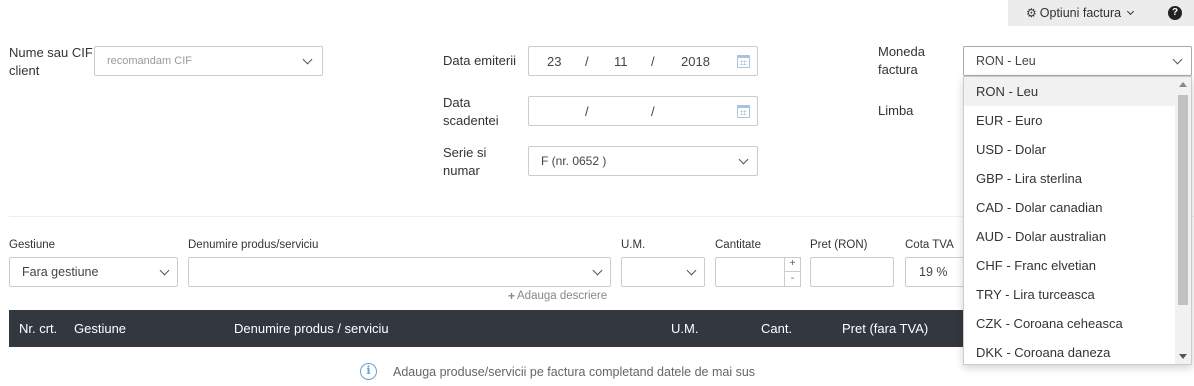 This screenshot has height=386, width=1194. I want to click on column-header: Nr. crt., so click(38, 328).